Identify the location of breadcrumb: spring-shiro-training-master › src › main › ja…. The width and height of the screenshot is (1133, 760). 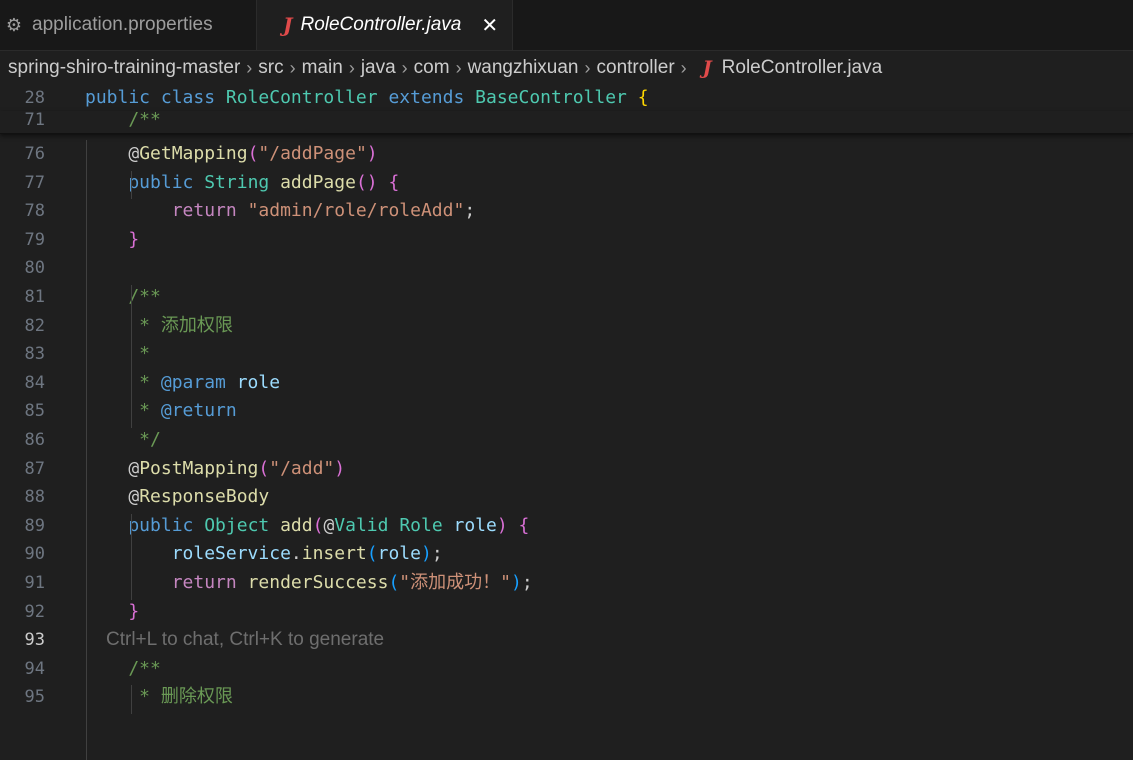
(566, 68).